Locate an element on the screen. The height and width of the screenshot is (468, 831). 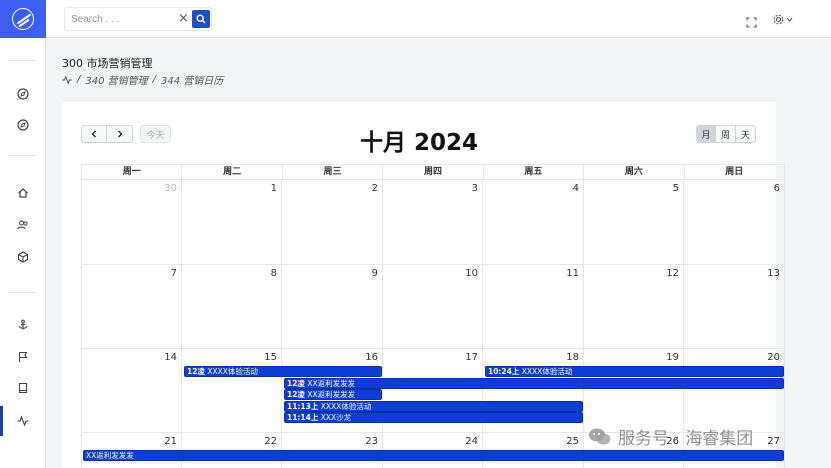
home-icon is located at coordinates (23, 193).